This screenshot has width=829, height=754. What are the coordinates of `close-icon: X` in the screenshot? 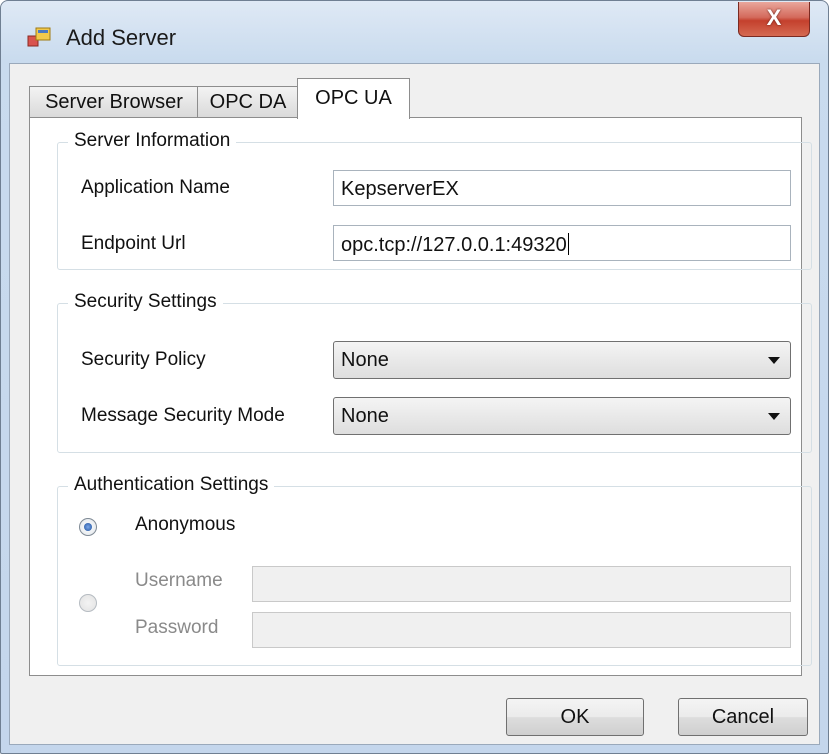 It's located at (774, 17).